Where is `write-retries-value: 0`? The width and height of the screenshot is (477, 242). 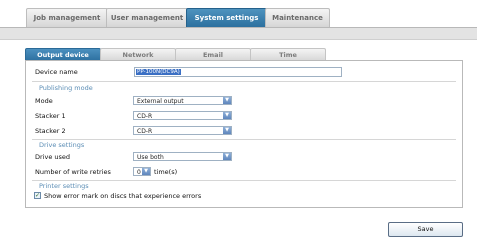
write-retries-value: 0 is located at coordinates (139, 172).